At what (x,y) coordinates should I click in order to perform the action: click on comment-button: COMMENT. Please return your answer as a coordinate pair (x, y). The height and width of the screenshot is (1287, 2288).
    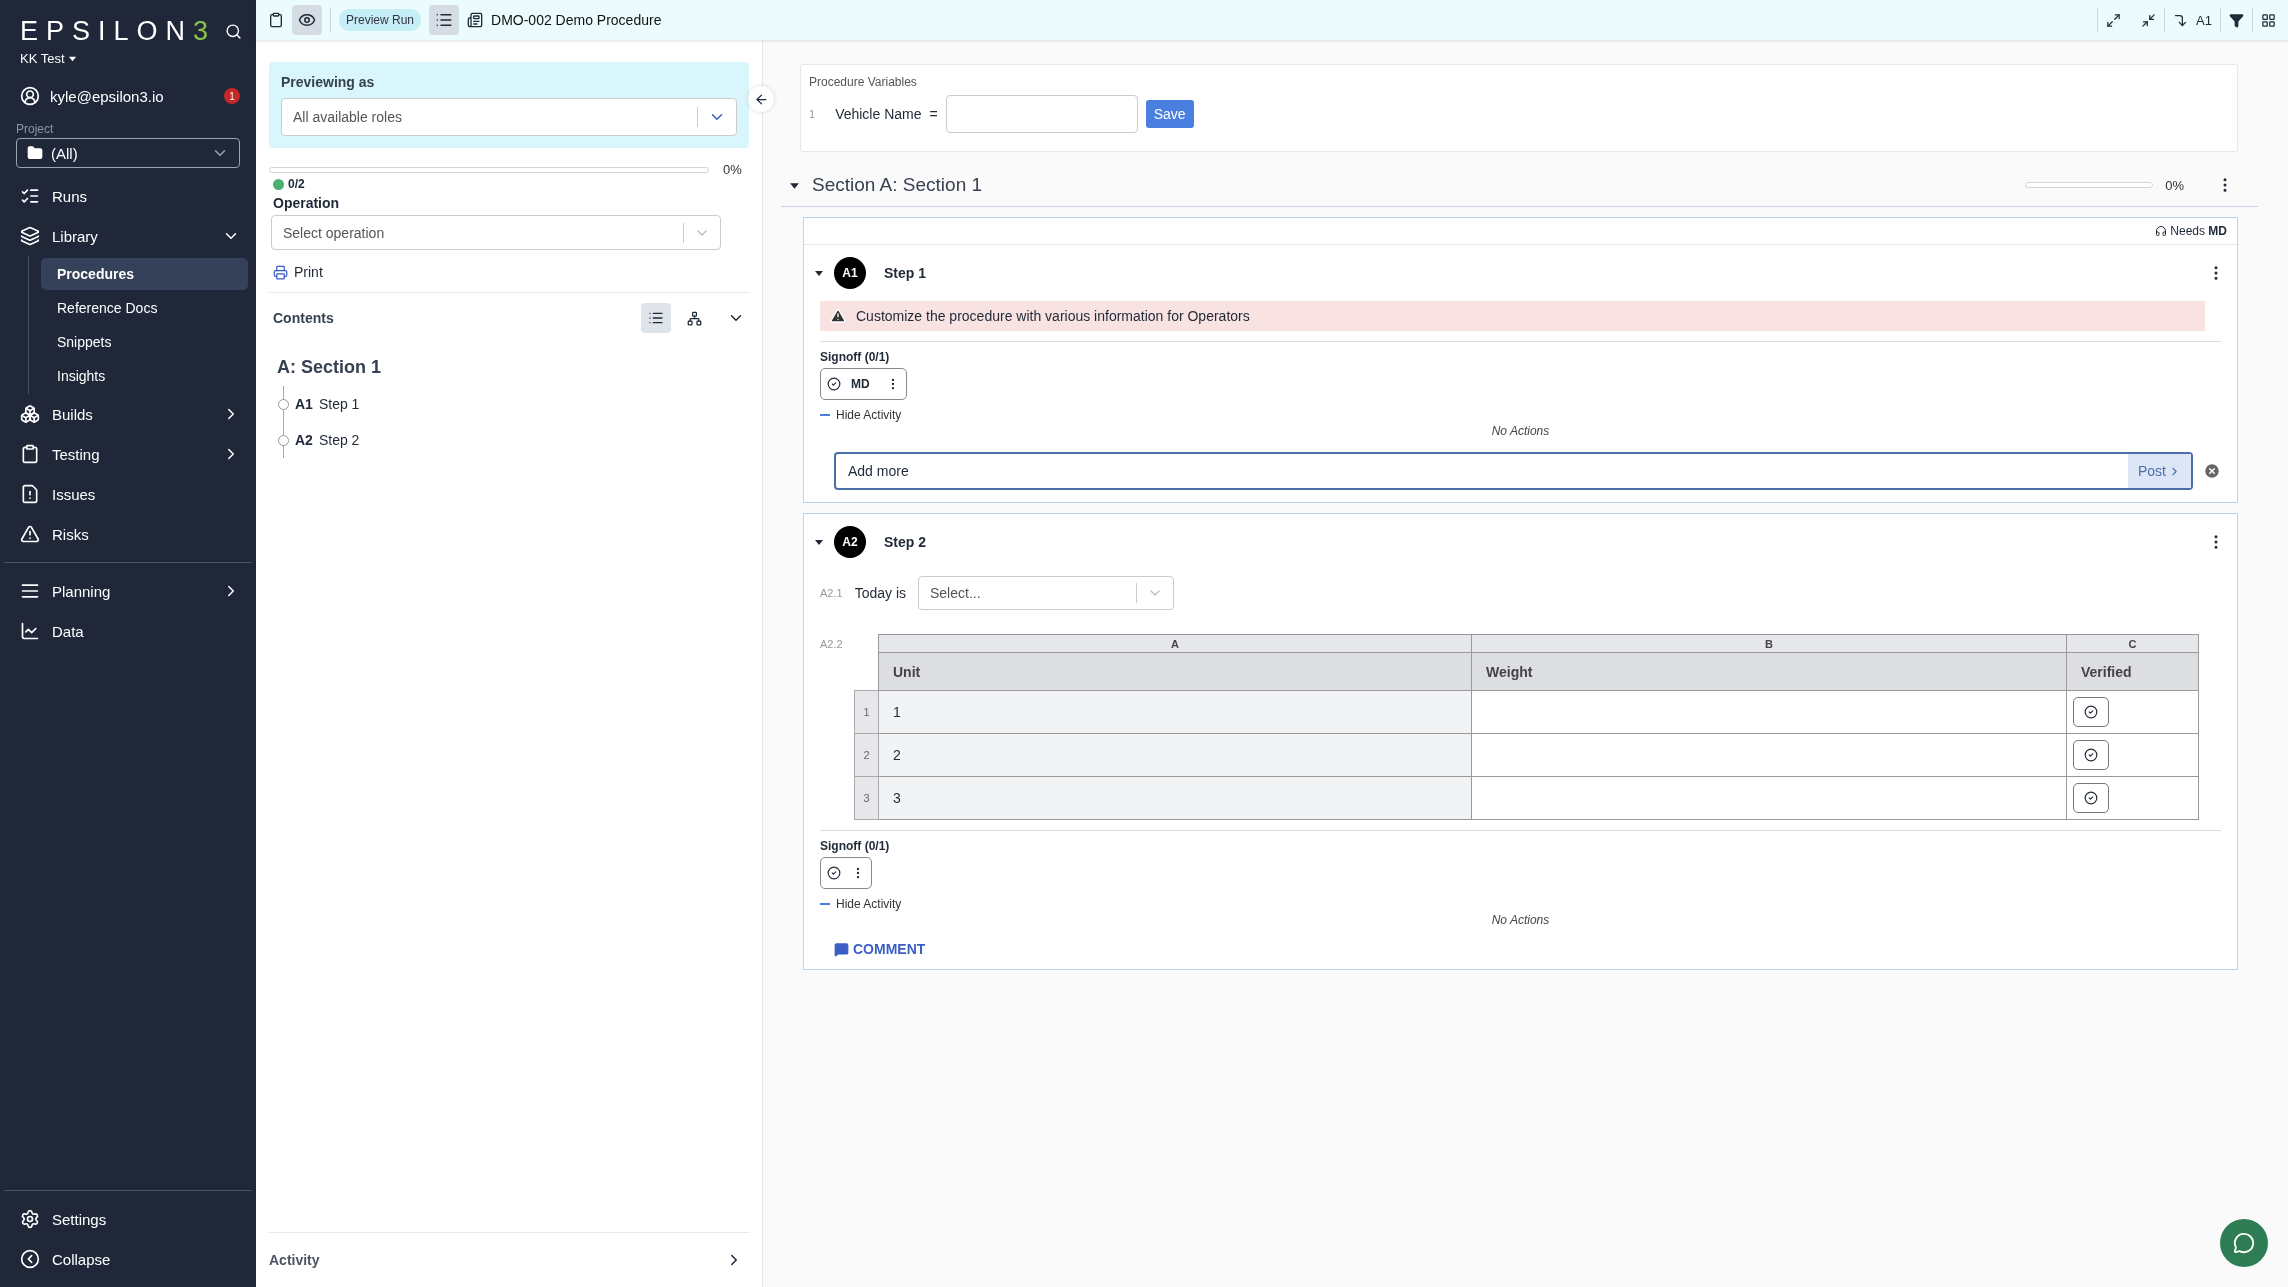
    Looking at the image, I should click on (880, 949).